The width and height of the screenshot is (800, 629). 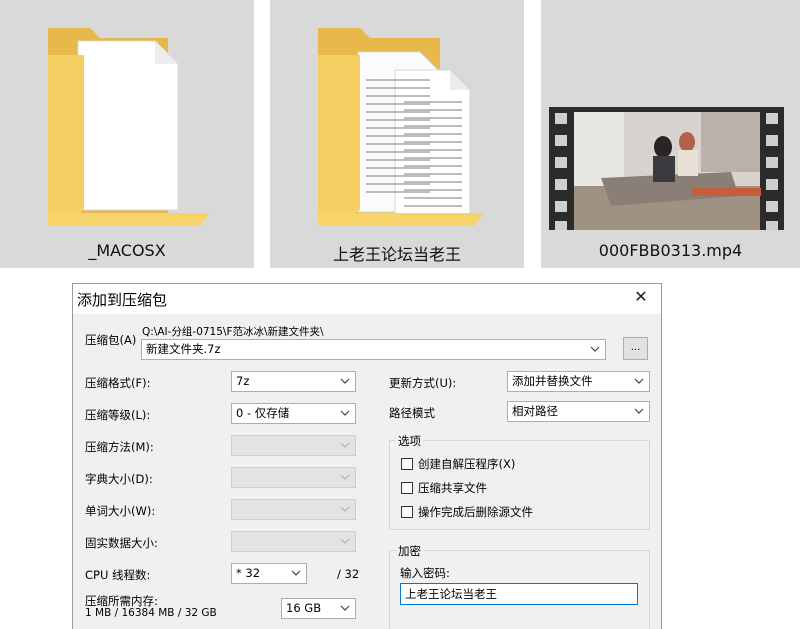 What do you see at coordinates (670, 250) in the screenshot?
I see `file-name: 000FBB0313.mp4` at bounding box center [670, 250].